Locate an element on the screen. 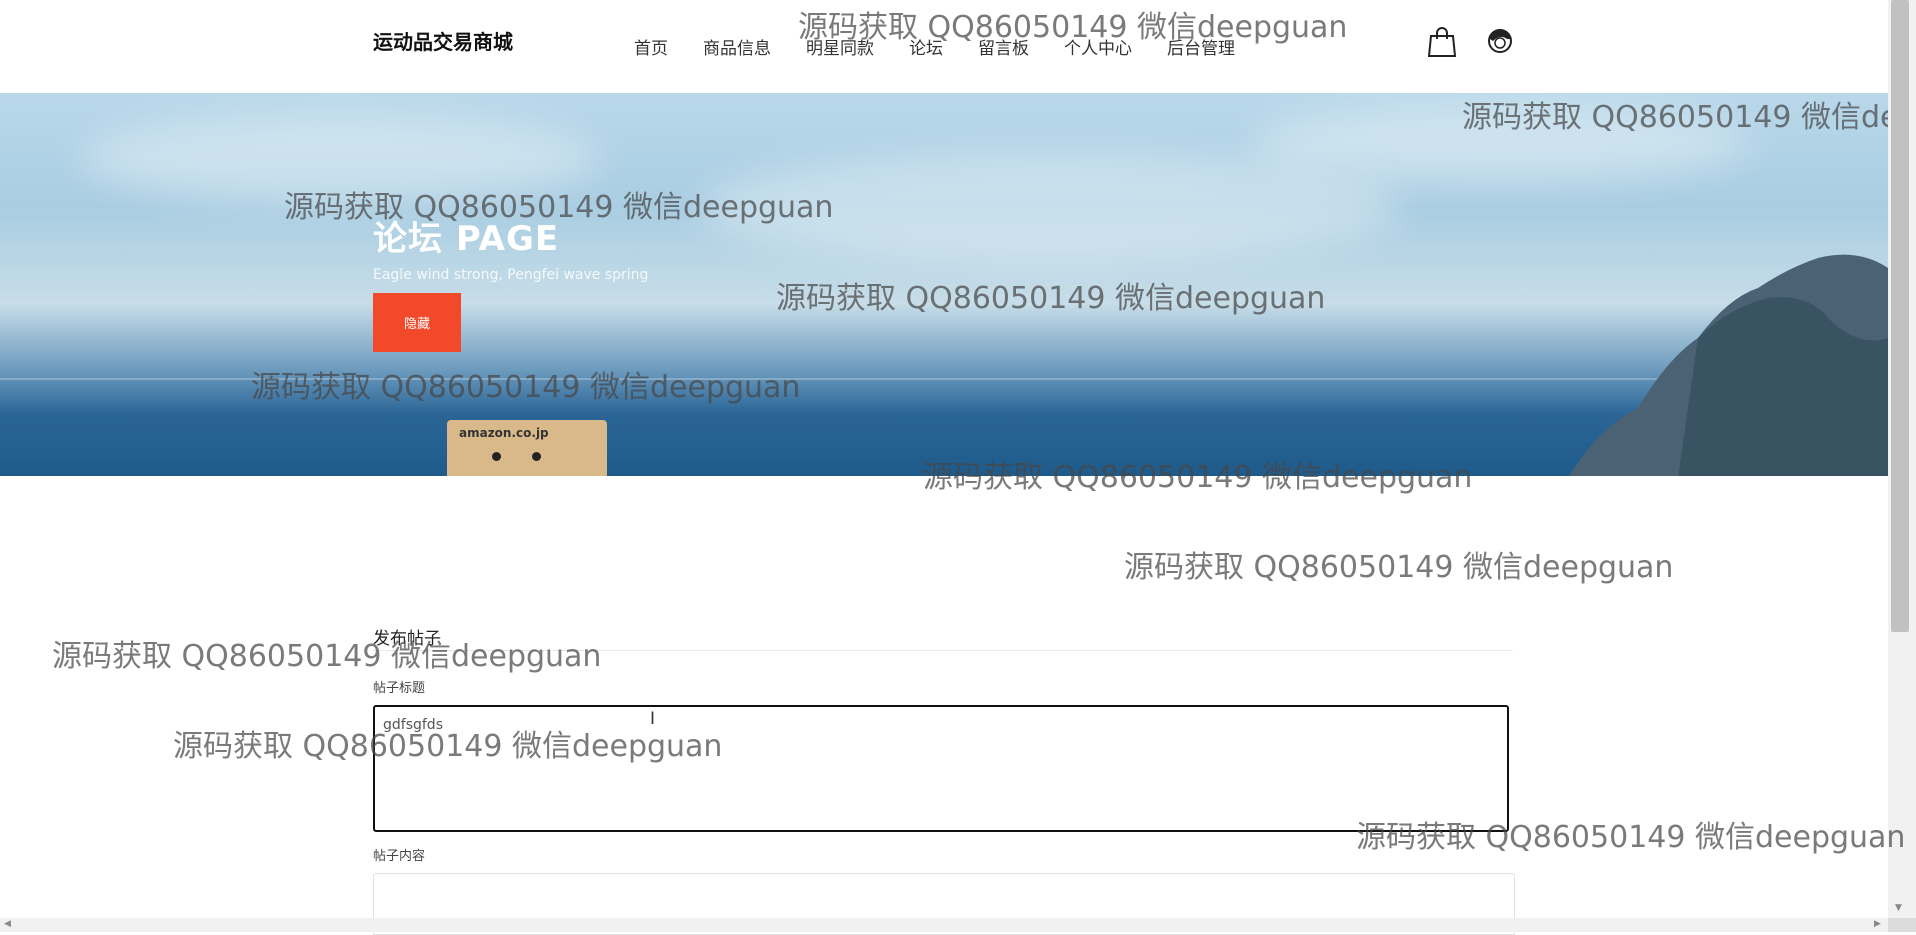  banner-subtitle: Eagle wind strong, Pengfei wave spring is located at coordinates (511, 275).